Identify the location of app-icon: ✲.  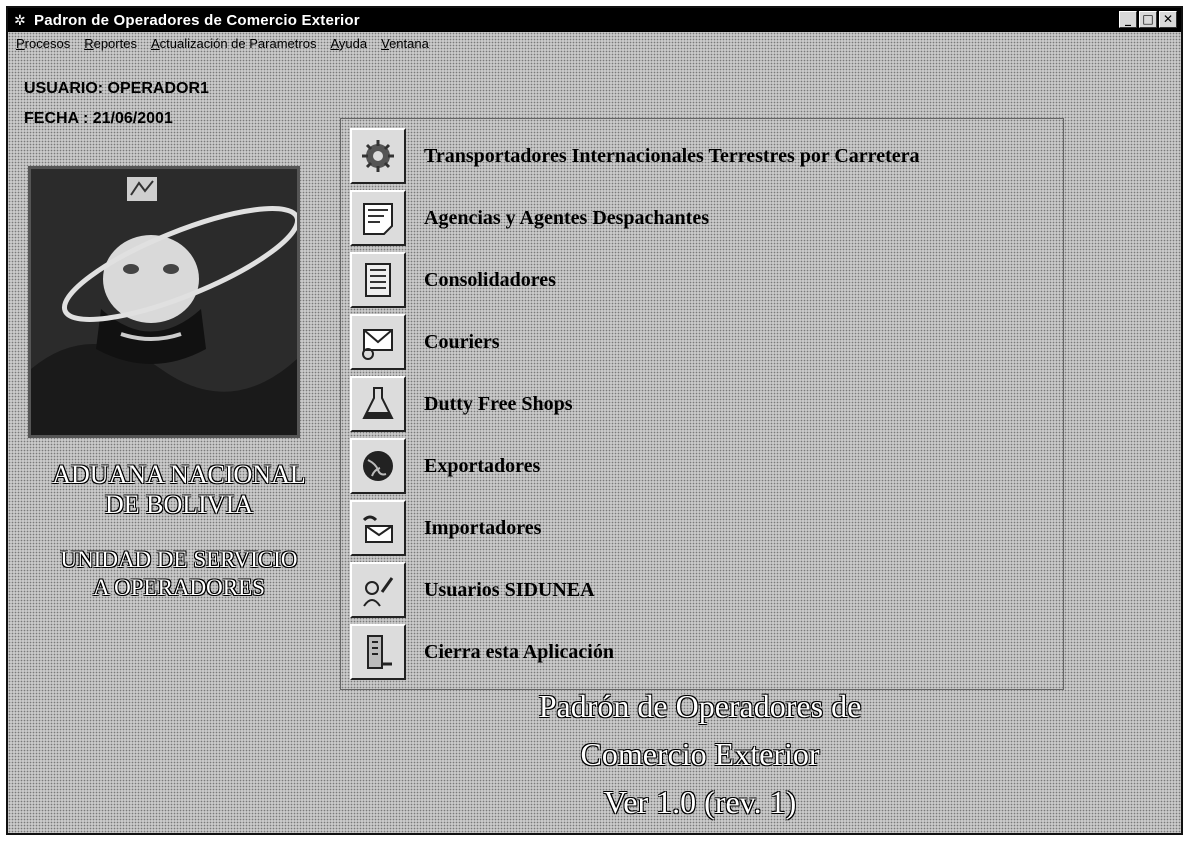
(20, 20).